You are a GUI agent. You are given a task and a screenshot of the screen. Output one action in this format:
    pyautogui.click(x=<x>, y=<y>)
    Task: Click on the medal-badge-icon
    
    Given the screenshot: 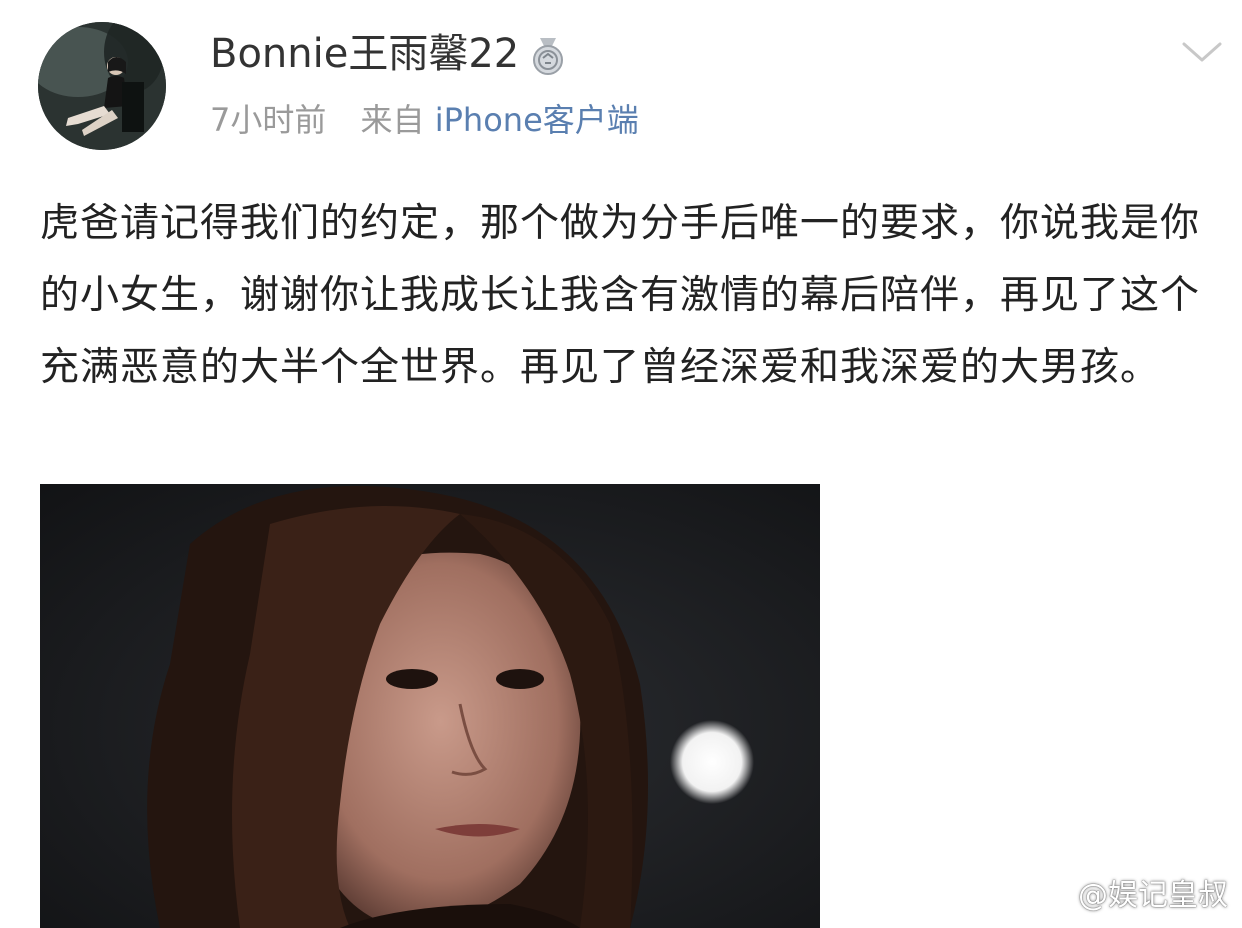 What is the action you would take?
    pyautogui.click(x=548, y=56)
    